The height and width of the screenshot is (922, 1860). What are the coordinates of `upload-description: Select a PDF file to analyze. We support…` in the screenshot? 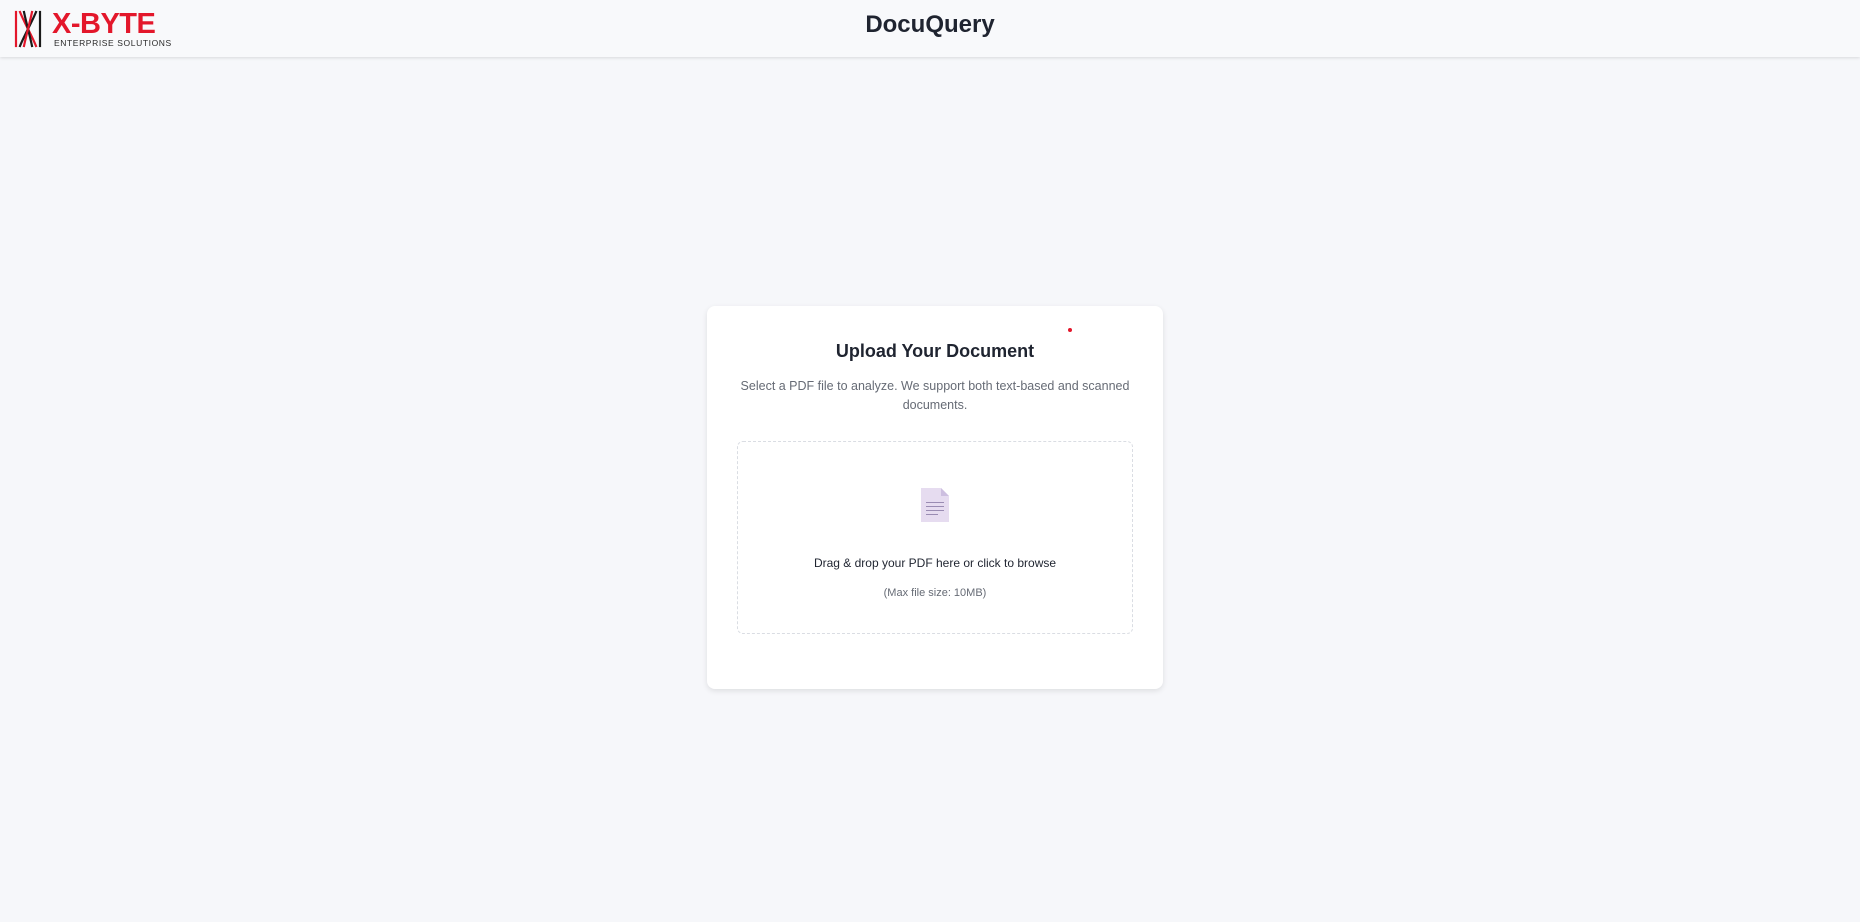 It's located at (935, 395).